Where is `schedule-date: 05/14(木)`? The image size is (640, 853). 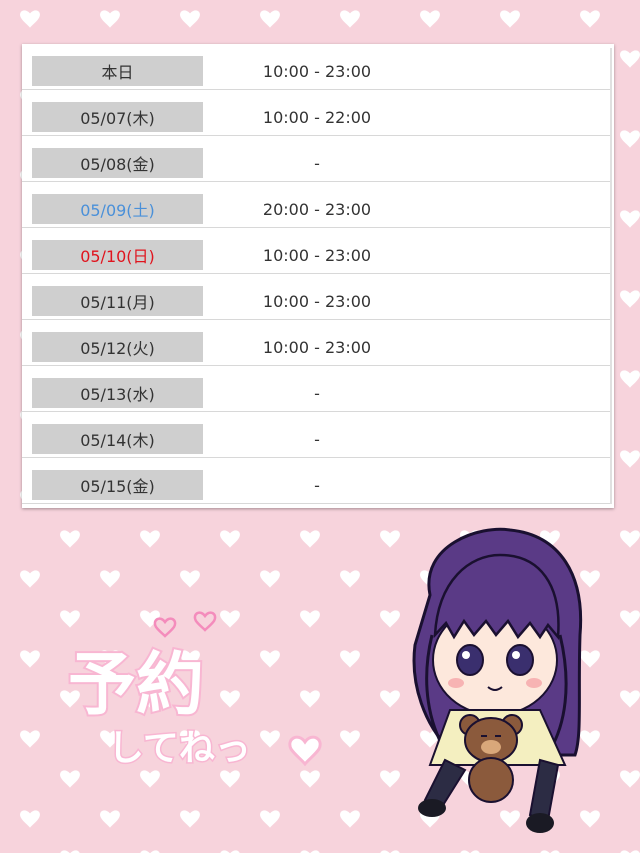
schedule-date: 05/14(木) is located at coordinates (117, 439).